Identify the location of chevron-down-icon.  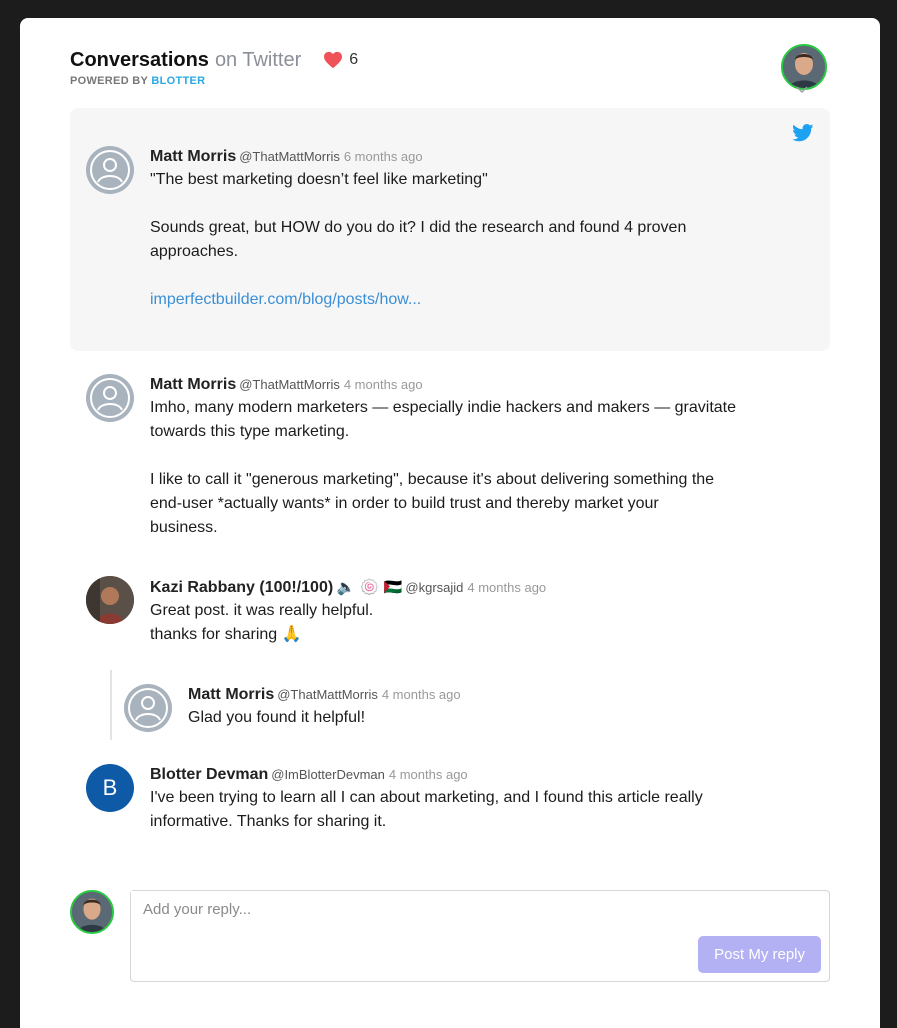
(802, 90).